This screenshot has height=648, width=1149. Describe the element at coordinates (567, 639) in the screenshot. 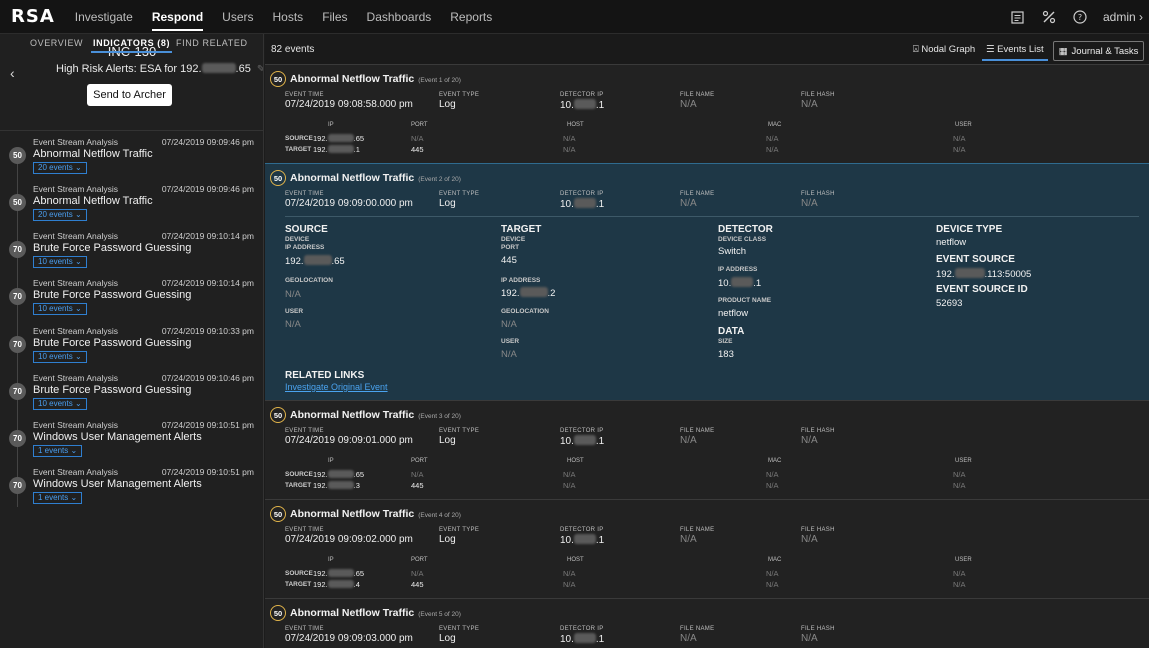

I see `ip-prefix: 10.` at that location.